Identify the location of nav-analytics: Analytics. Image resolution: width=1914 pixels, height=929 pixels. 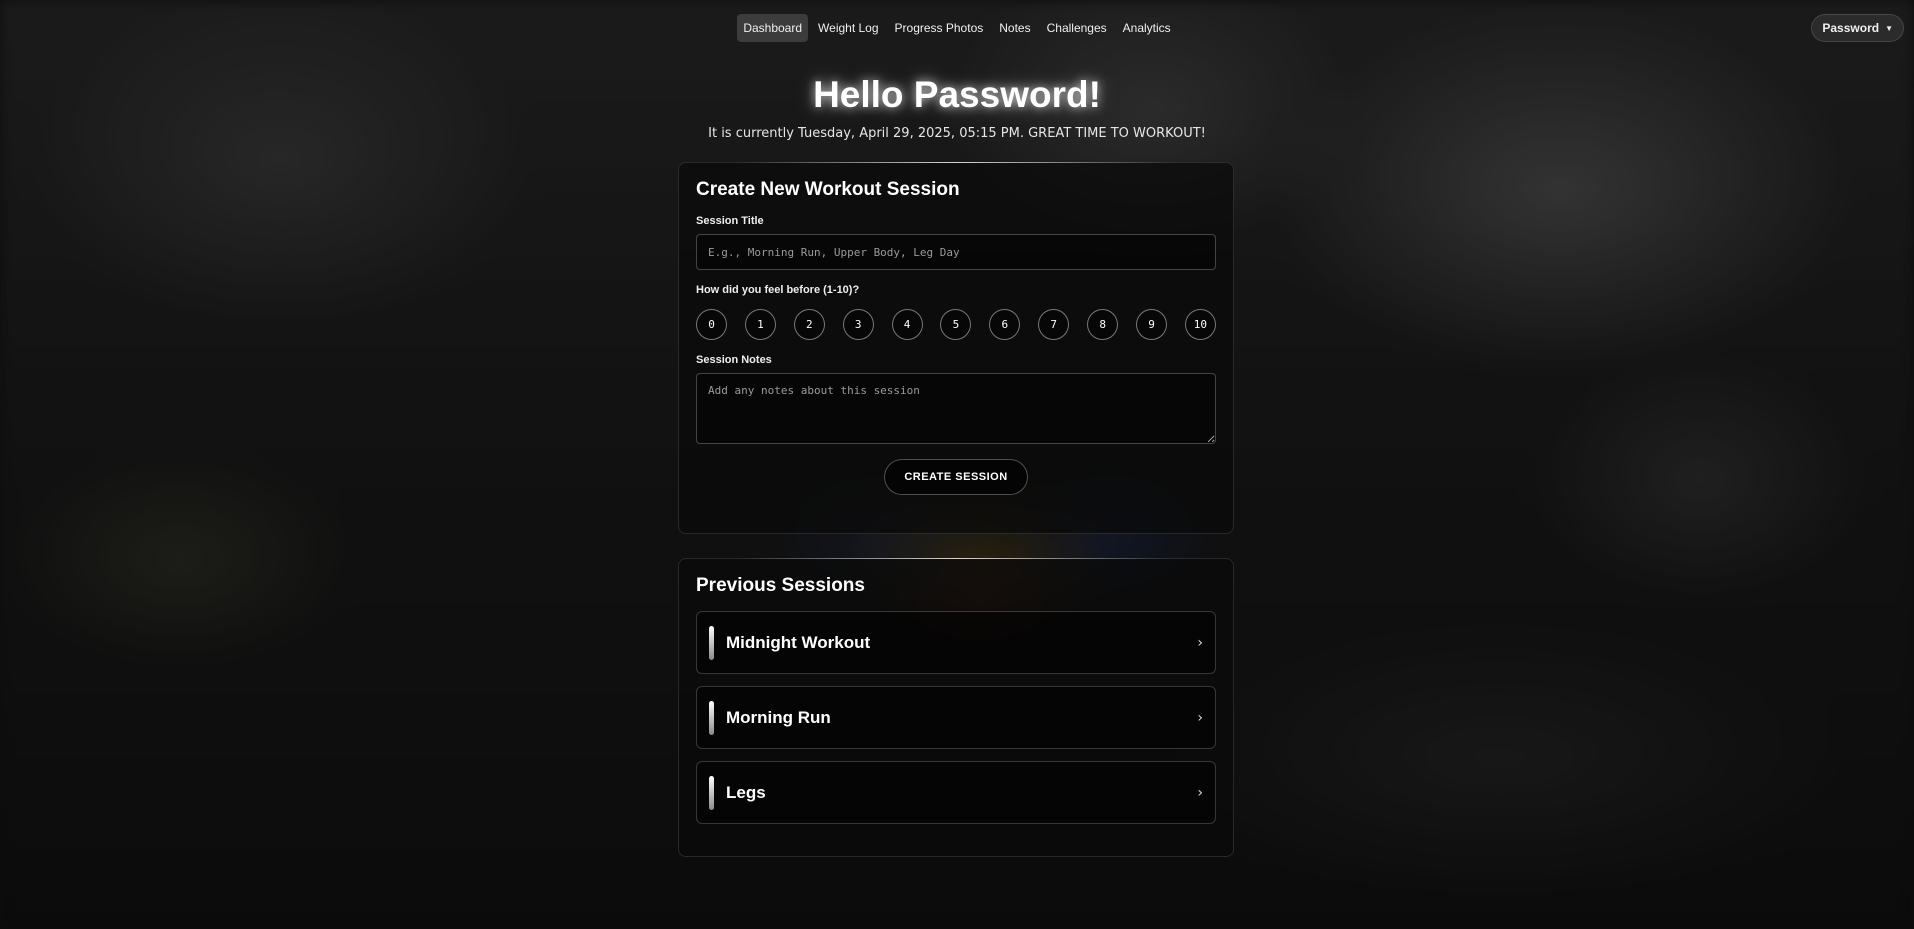
(1147, 28).